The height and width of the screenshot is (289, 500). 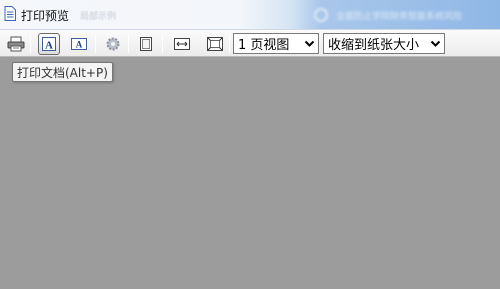 I want to click on gear-icon, so click(x=113, y=44).